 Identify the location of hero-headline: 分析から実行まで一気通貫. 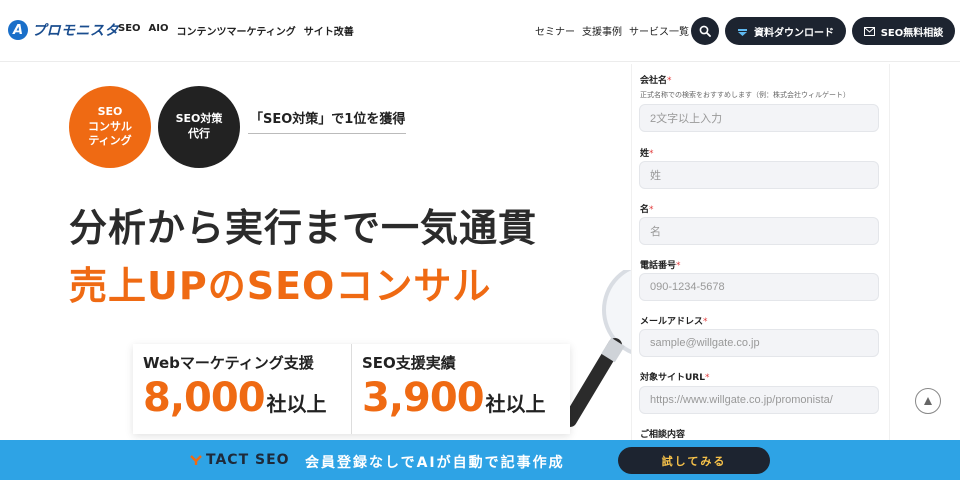
(303, 228).